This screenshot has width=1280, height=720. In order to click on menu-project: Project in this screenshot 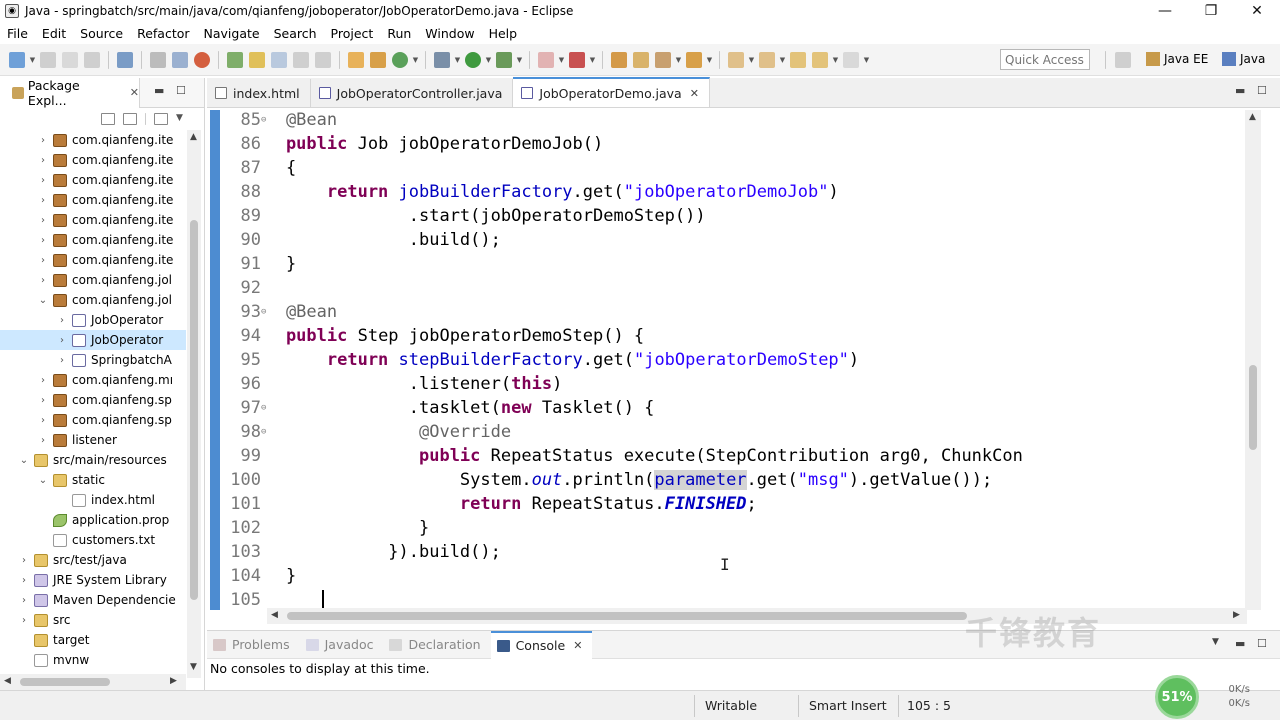, I will do `click(352, 33)`.